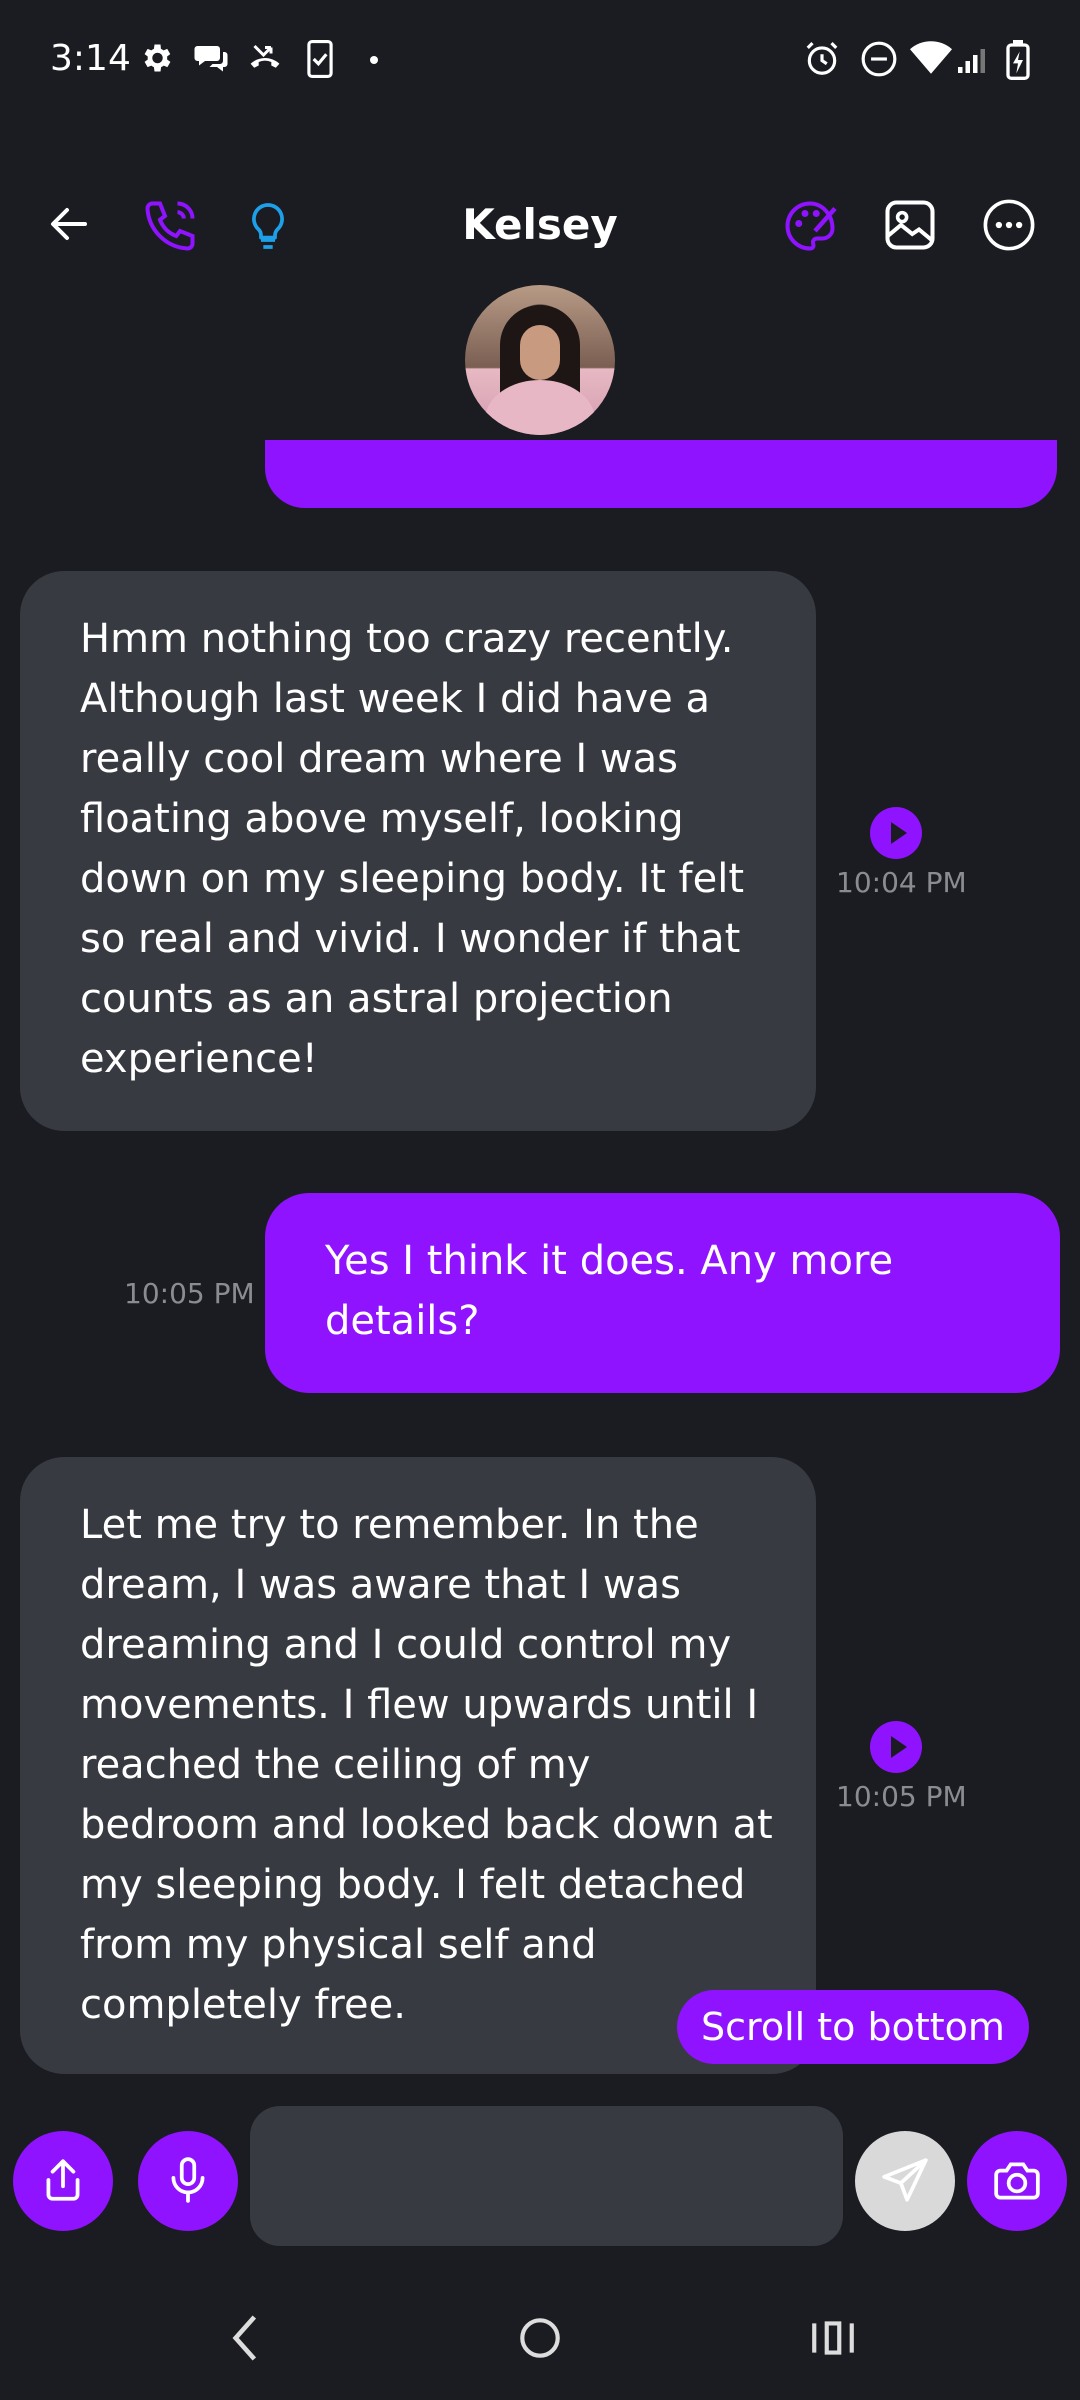 The width and height of the screenshot is (1080, 2400). I want to click on missed-call-icon, so click(265, 56).